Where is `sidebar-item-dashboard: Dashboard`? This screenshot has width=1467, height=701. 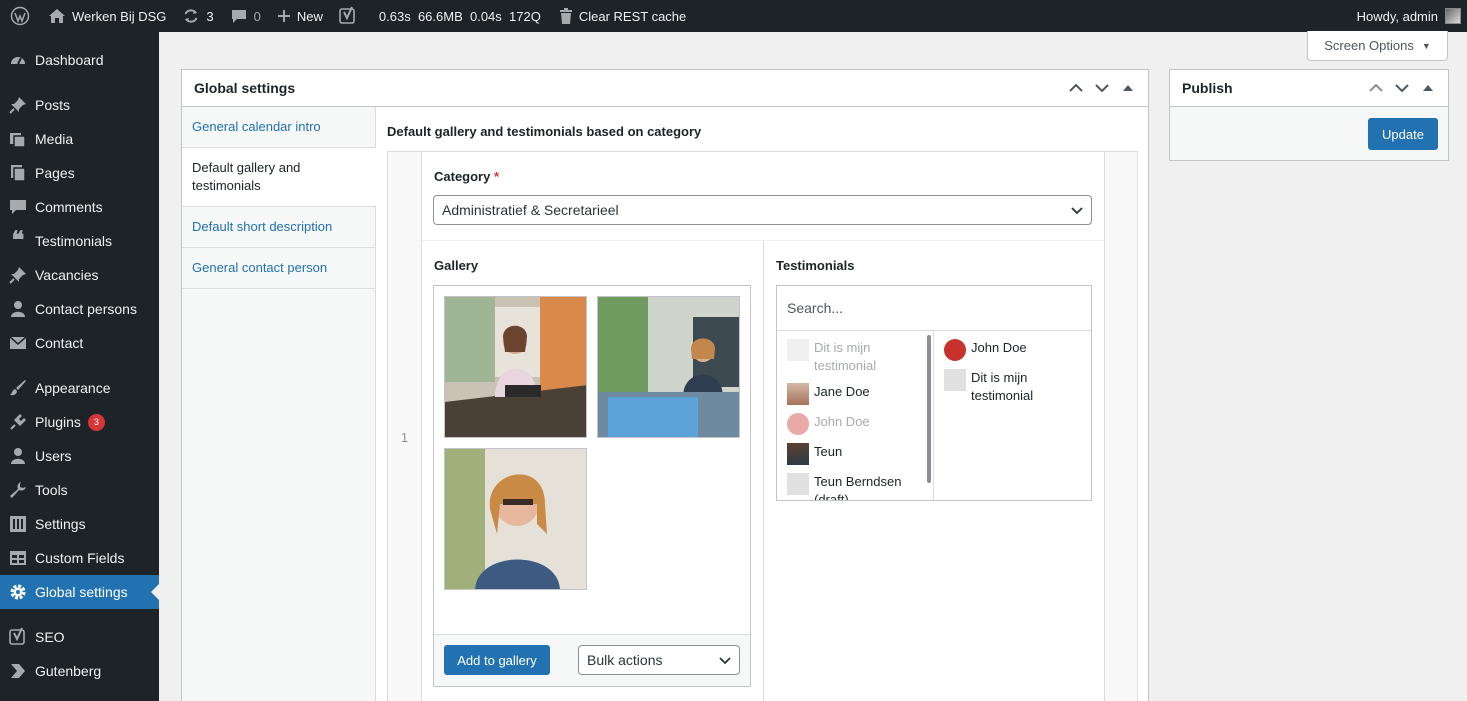
sidebar-item-dashboard: Dashboard is located at coordinates (79, 60).